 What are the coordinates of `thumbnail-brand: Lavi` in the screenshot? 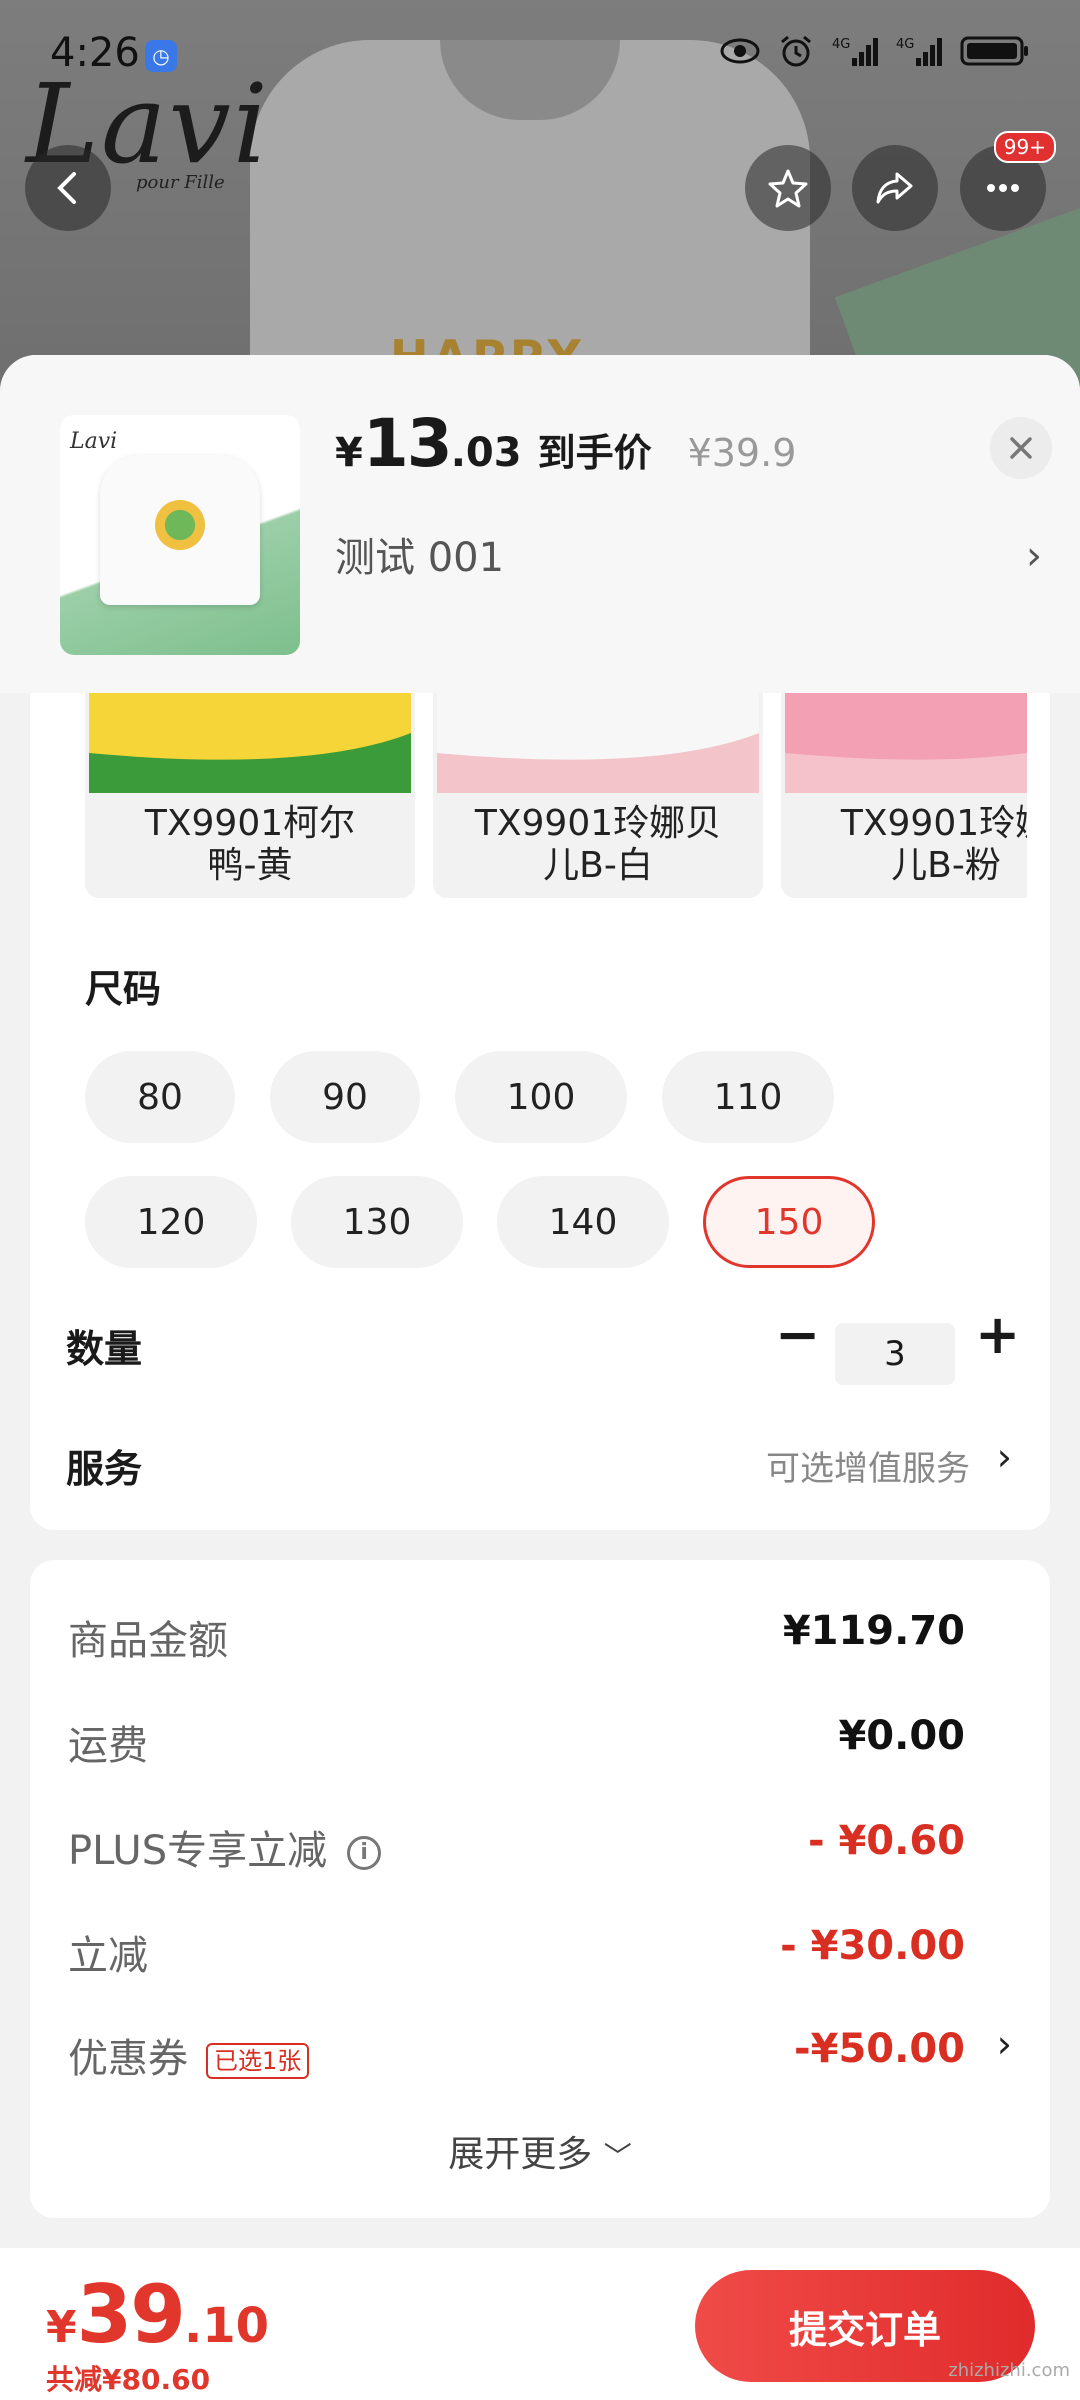 It's located at (94, 441).